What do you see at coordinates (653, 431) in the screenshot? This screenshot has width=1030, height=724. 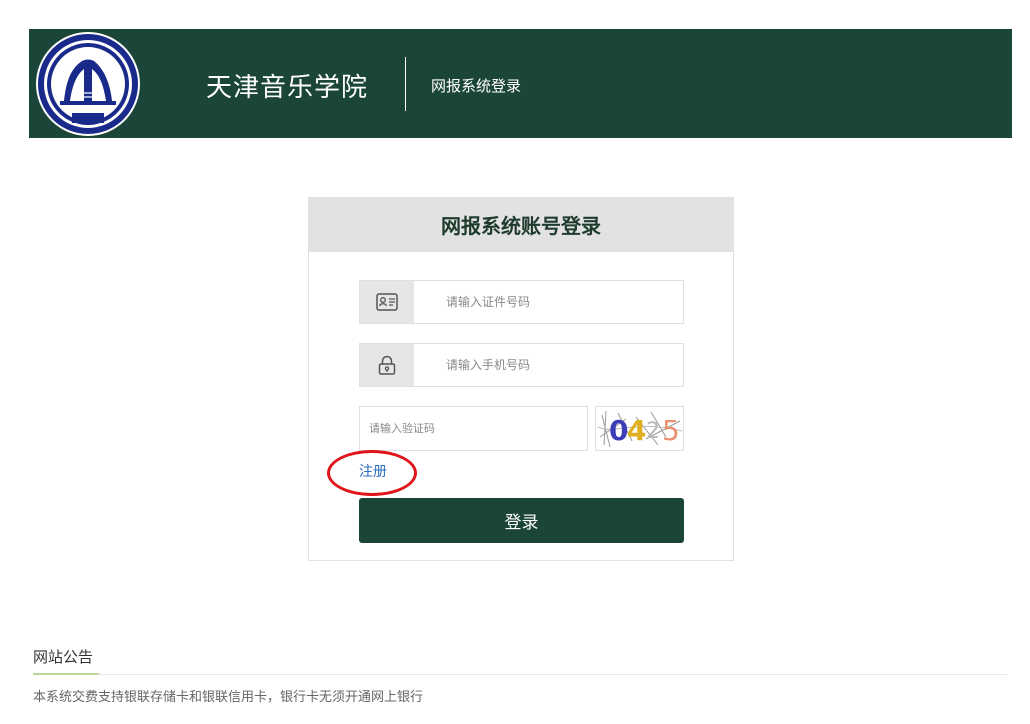 I see `captcha-char-3: 2` at bounding box center [653, 431].